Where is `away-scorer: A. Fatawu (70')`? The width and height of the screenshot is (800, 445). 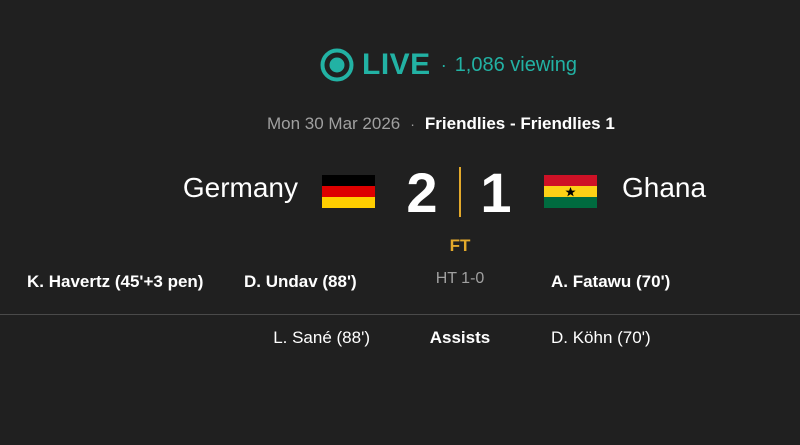 away-scorer: A. Fatawu (70') is located at coordinates (611, 281).